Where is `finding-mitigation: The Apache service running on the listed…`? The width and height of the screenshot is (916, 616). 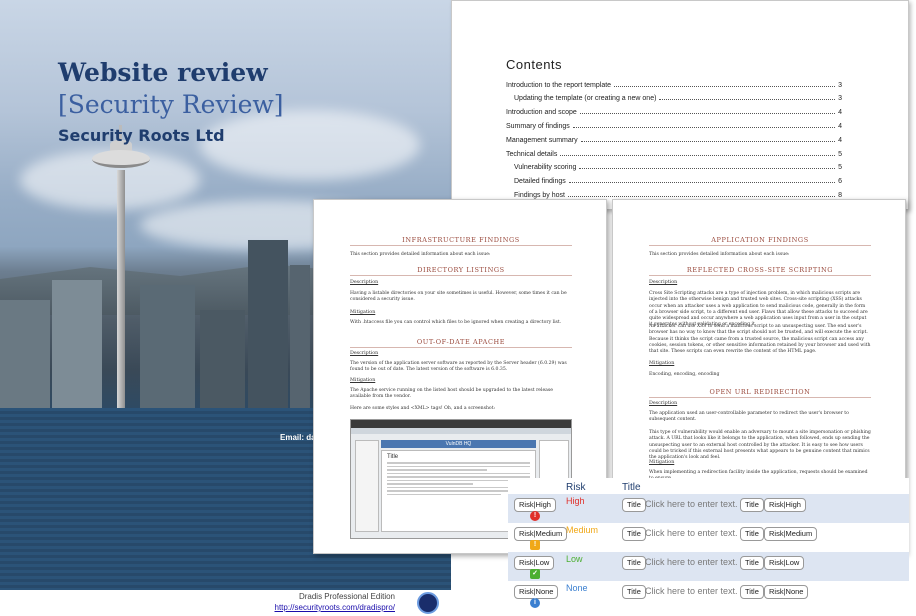
finding-mitigation: The Apache service running on the listed… is located at coordinates (451, 394).